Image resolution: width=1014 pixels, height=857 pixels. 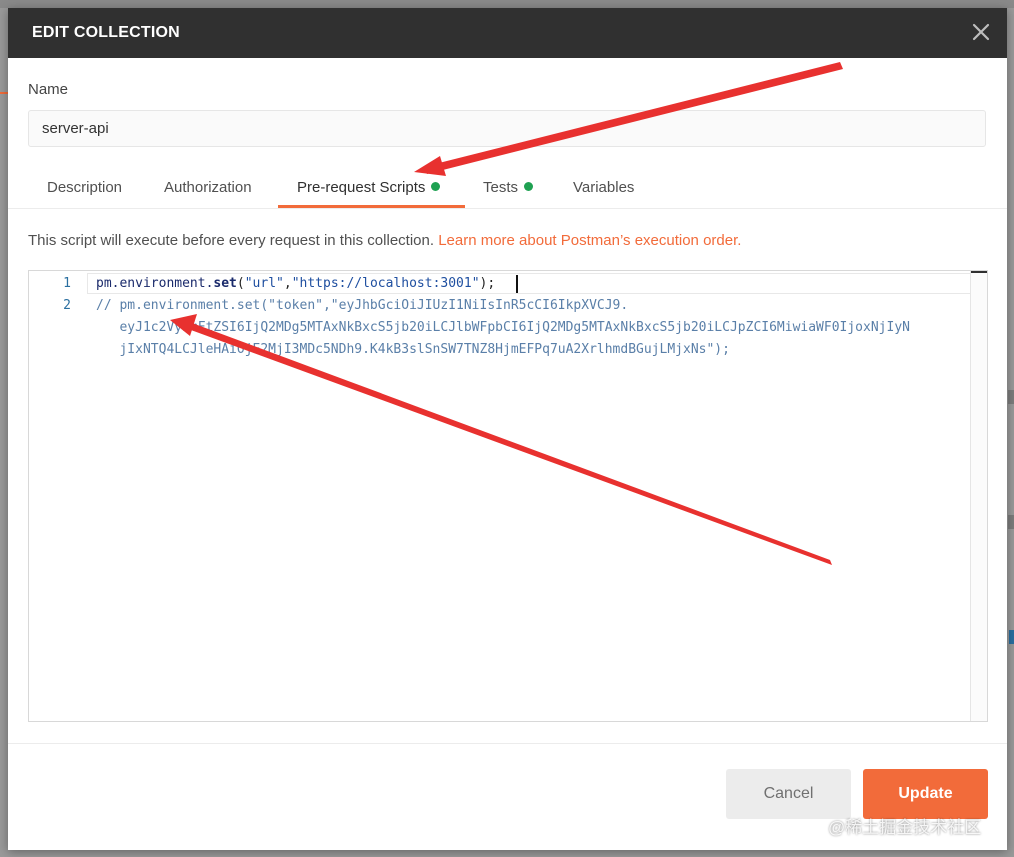 What do you see at coordinates (264, 283) in the screenshot?
I see `code-token: "url"` at bounding box center [264, 283].